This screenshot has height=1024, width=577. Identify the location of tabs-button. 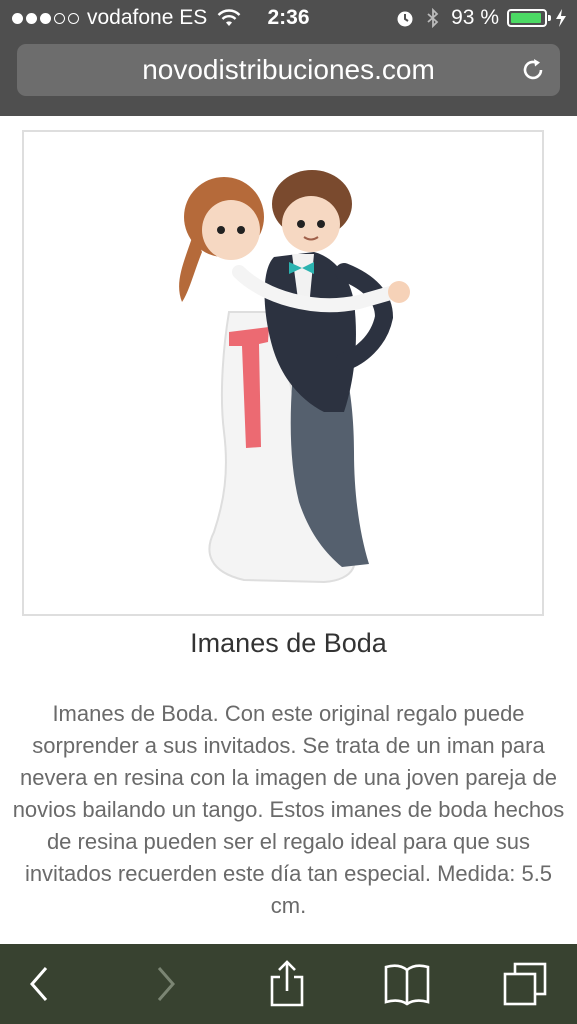
(525, 984).